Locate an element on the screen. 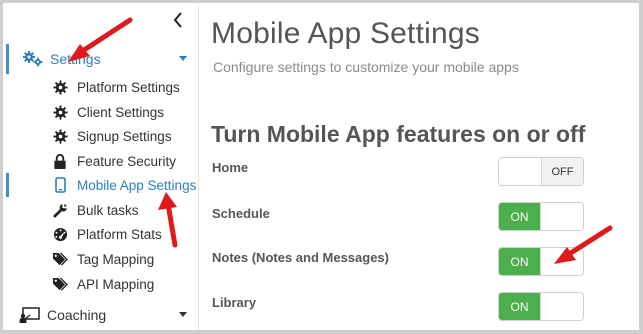 The height and width of the screenshot is (334, 643). lock-icon is located at coordinates (60, 161).